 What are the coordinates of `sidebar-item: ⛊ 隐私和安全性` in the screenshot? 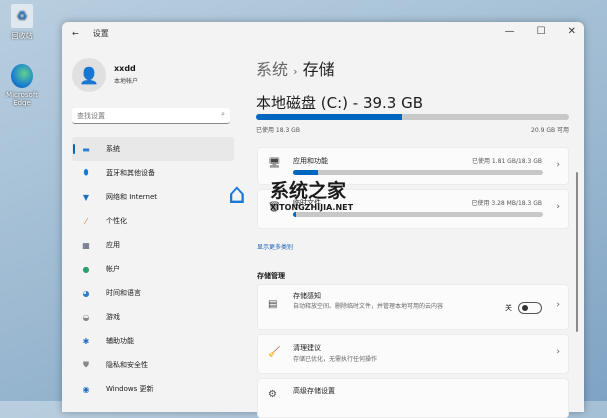 It's located at (153, 365).